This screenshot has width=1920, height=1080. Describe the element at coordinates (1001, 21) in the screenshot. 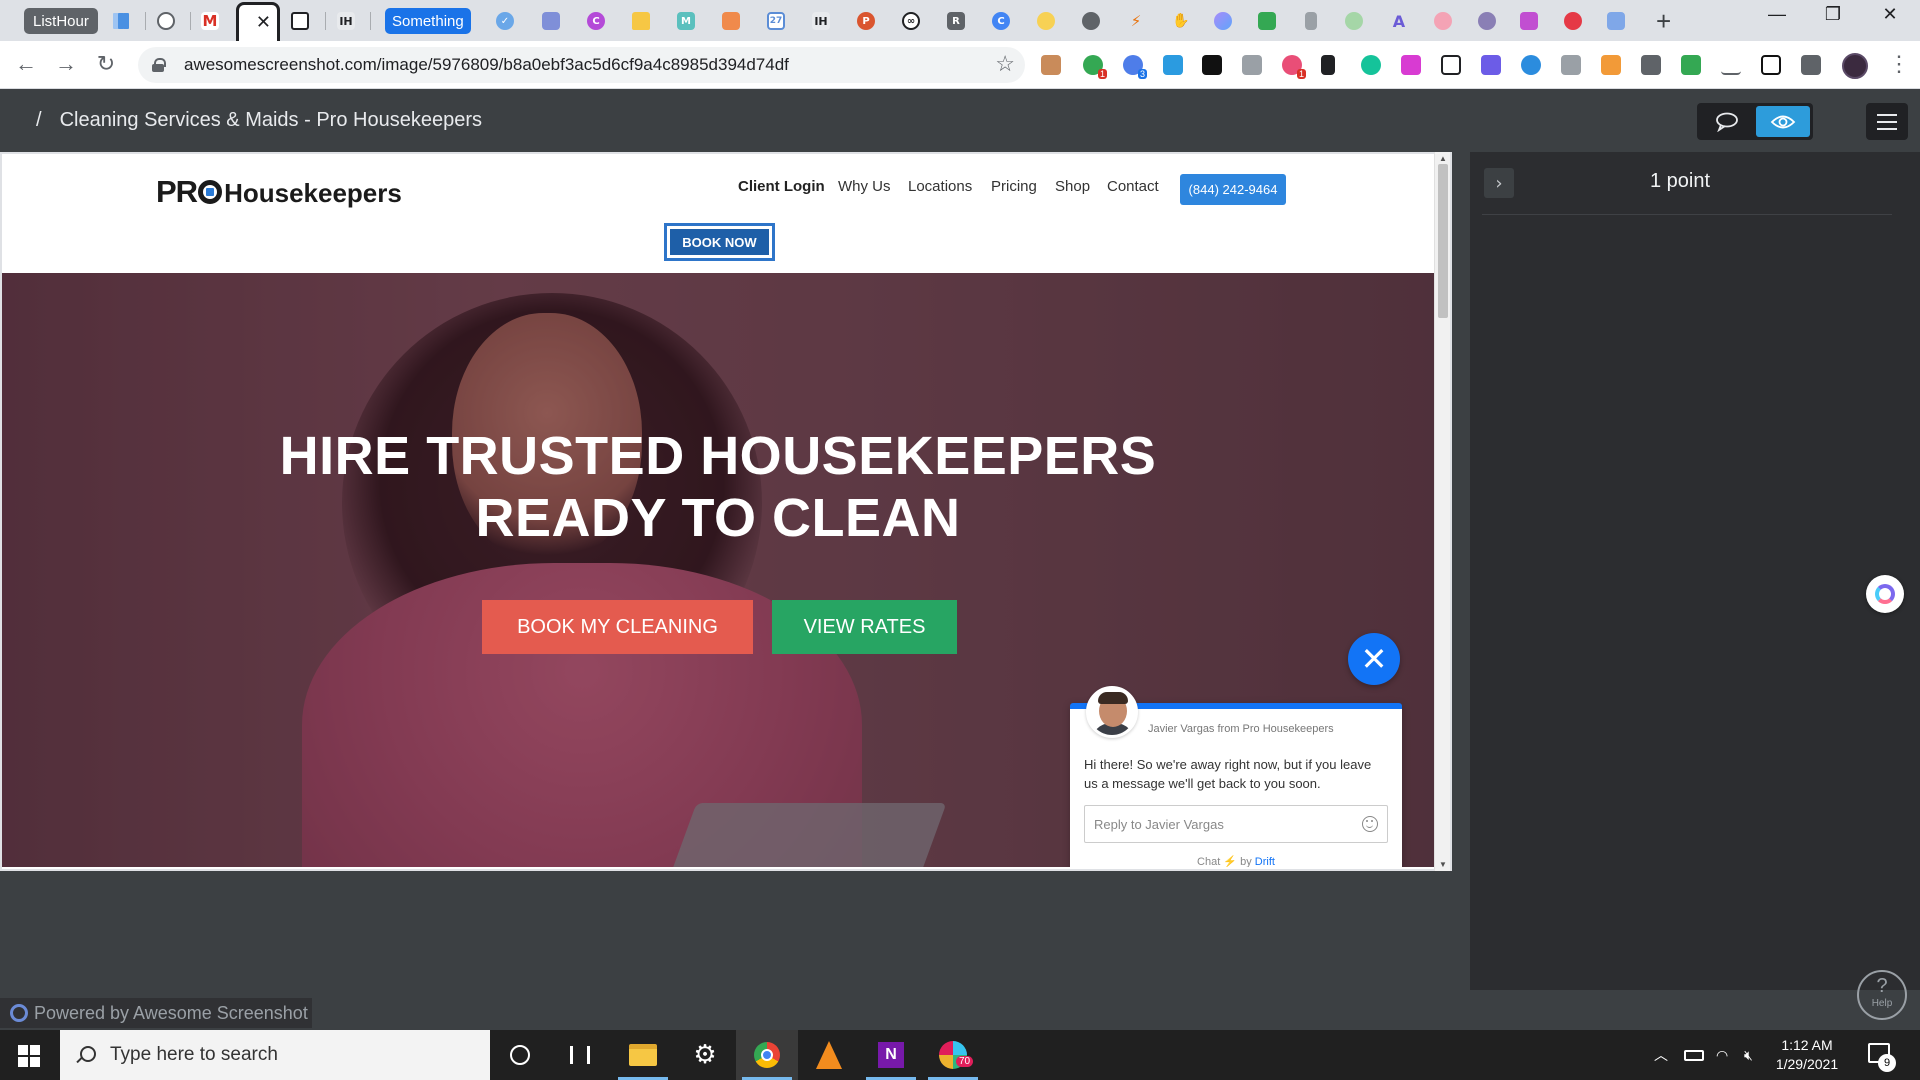

I see `tab-c-blue-icon: C` at that location.